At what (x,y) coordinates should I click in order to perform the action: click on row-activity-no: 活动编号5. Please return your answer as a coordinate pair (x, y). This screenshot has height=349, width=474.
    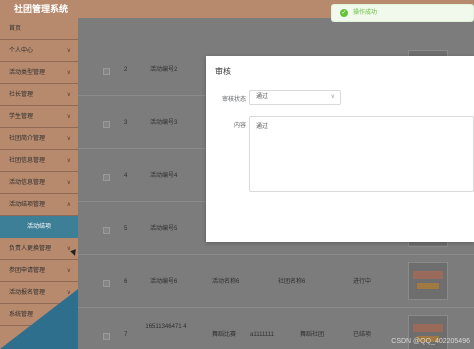
    Looking at the image, I should click on (164, 229).